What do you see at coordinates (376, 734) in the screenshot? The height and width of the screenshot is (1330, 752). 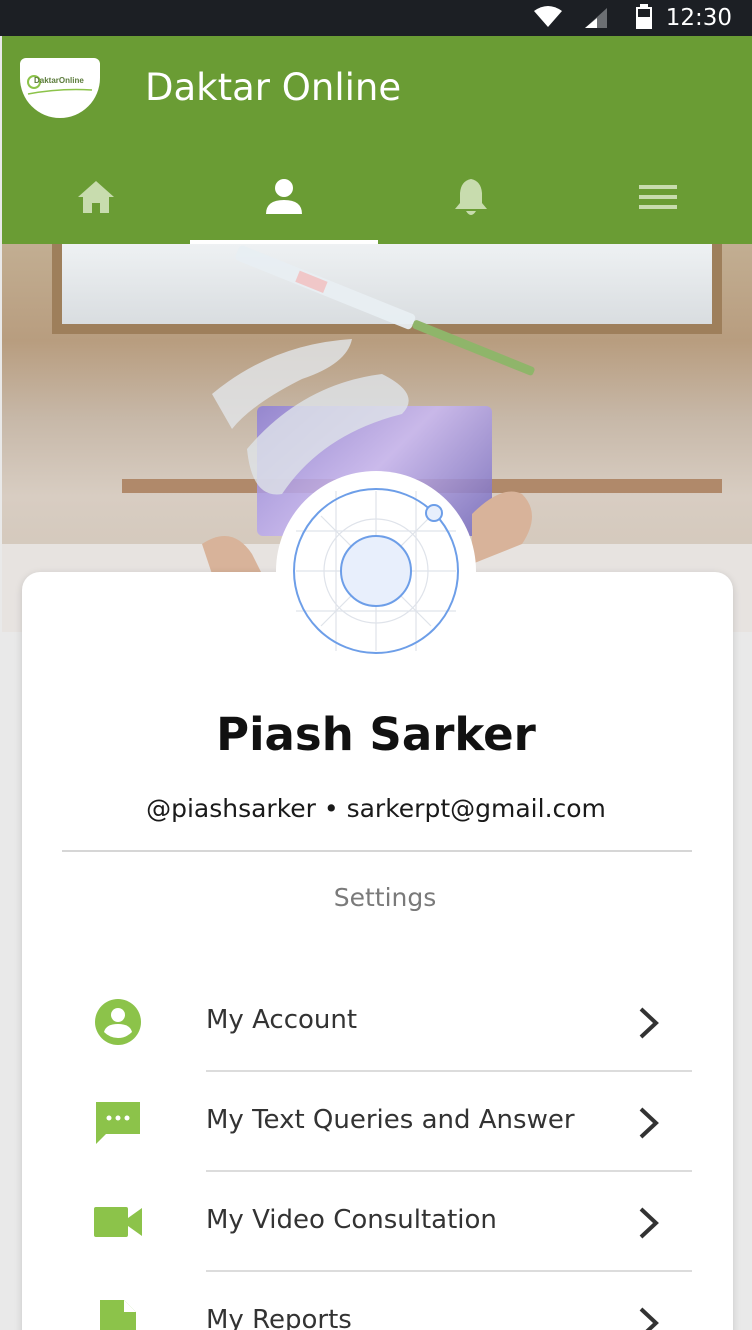 I see `profile-name: Piash Sarker` at bounding box center [376, 734].